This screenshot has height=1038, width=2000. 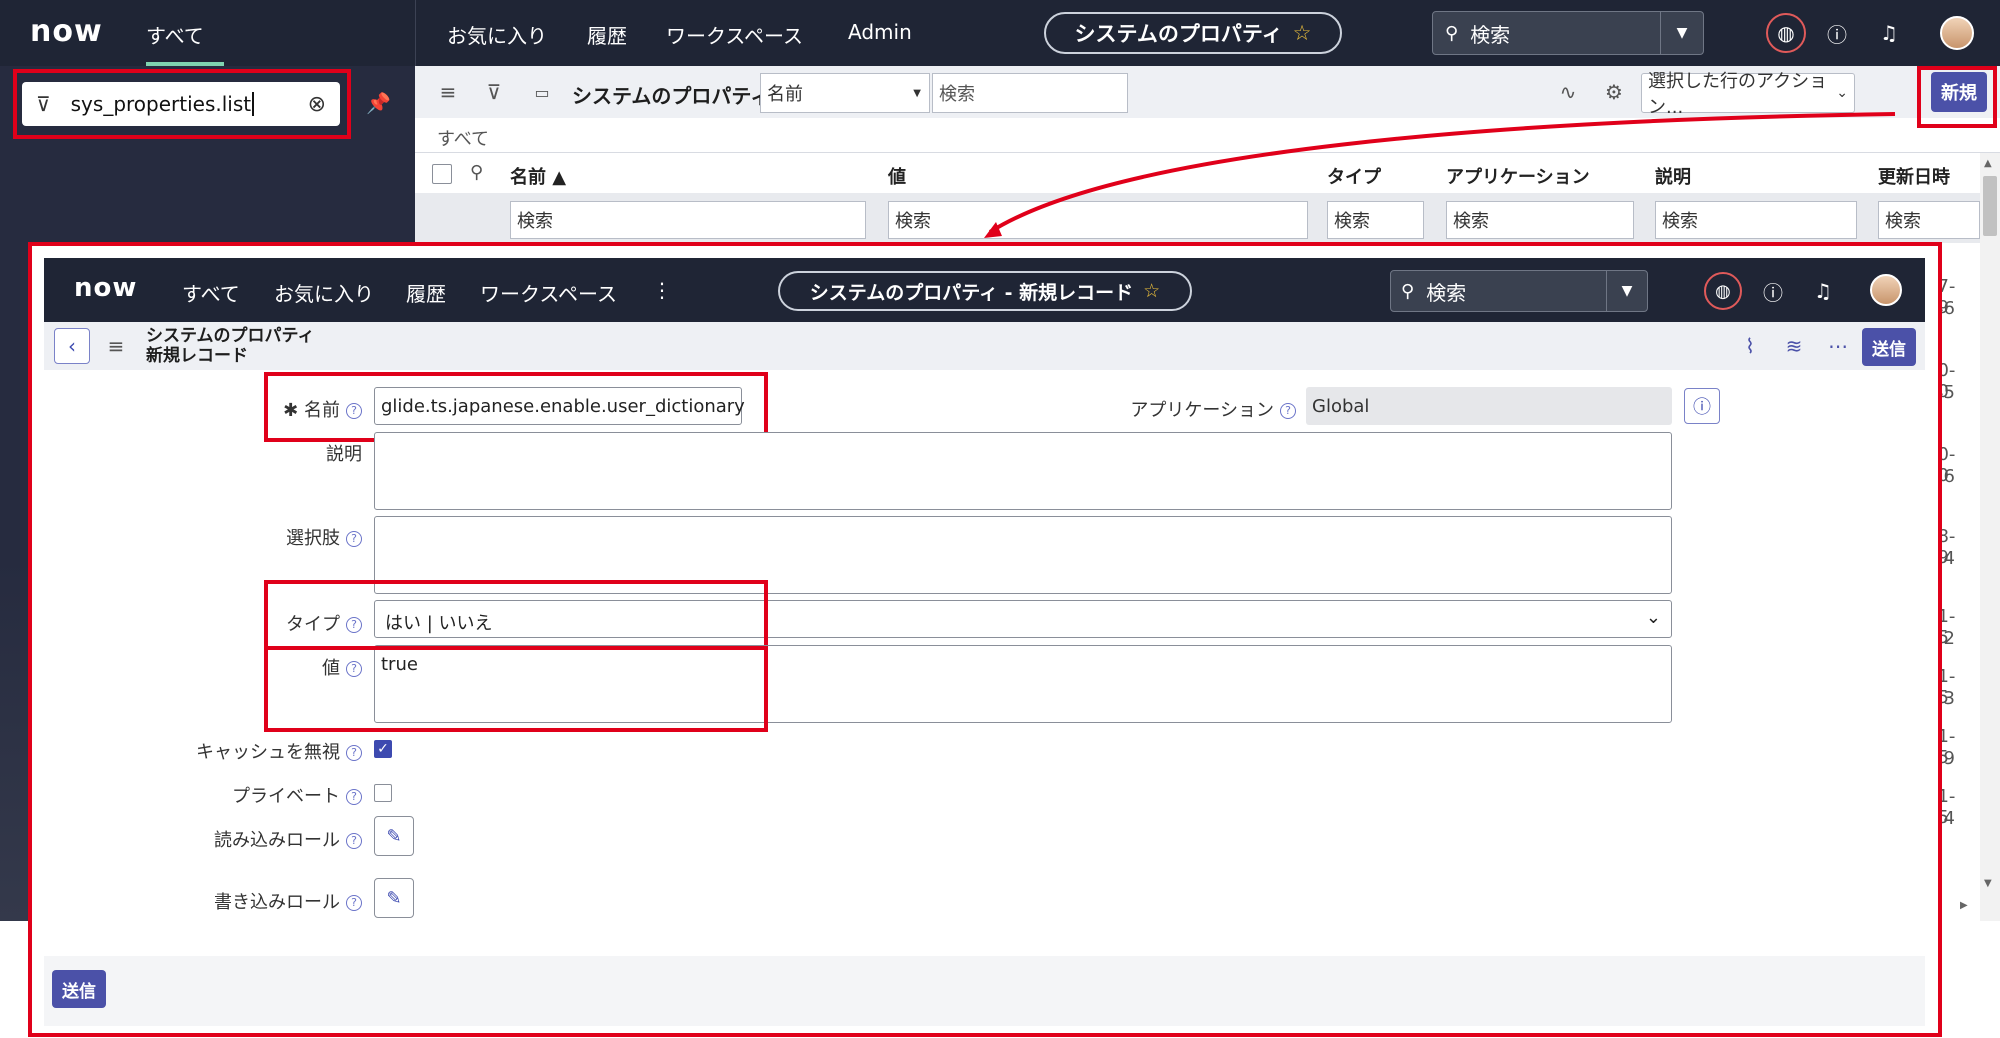 What do you see at coordinates (1440, 175) in the screenshot?
I see `annotation-arrow` at bounding box center [1440, 175].